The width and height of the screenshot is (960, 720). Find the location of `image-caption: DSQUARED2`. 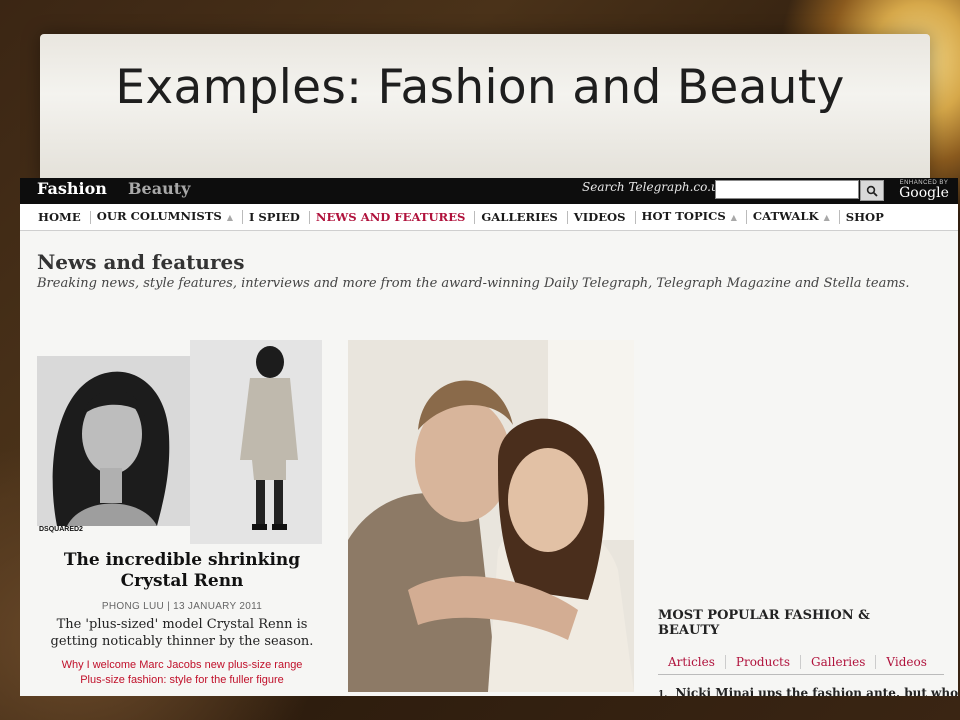

image-caption: DSQUARED2 is located at coordinates (61, 529).